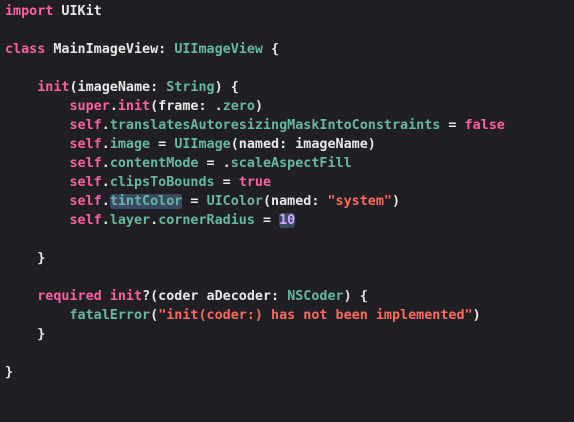 This screenshot has height=422, width=574. I want to click on code-line-3: class MainImageView: UIImageView {, so click(142, 49).